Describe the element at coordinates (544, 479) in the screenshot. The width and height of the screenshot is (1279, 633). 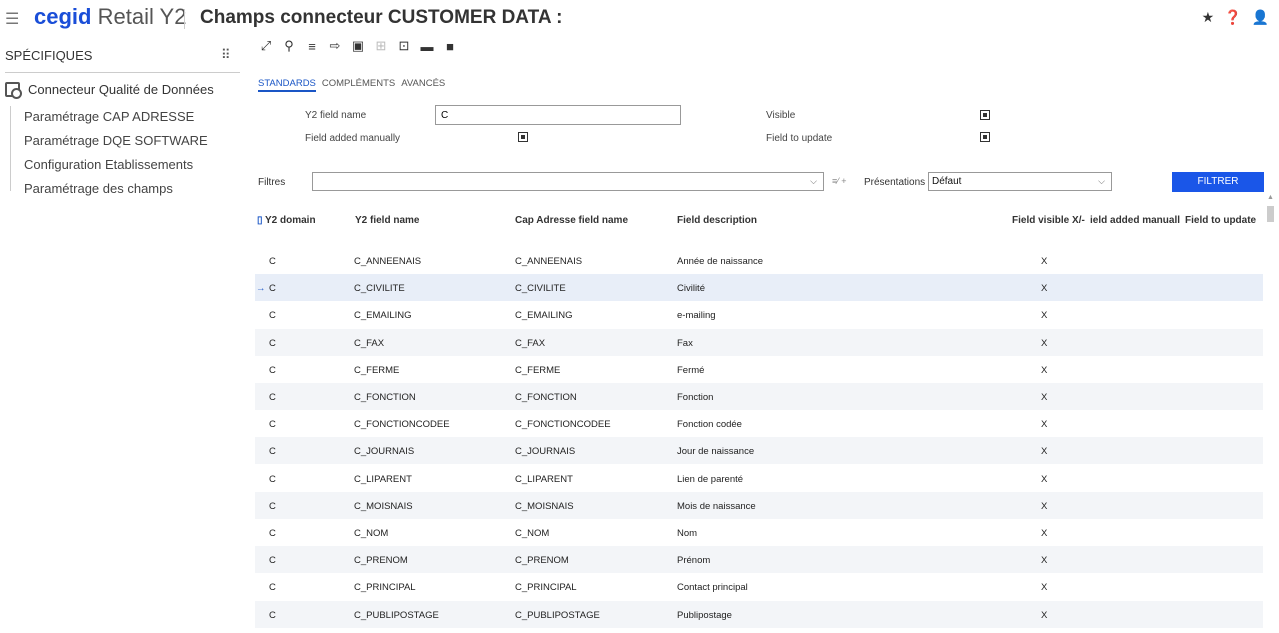
I see `cell-cap-field-name: C_LIPARENT` at that location.